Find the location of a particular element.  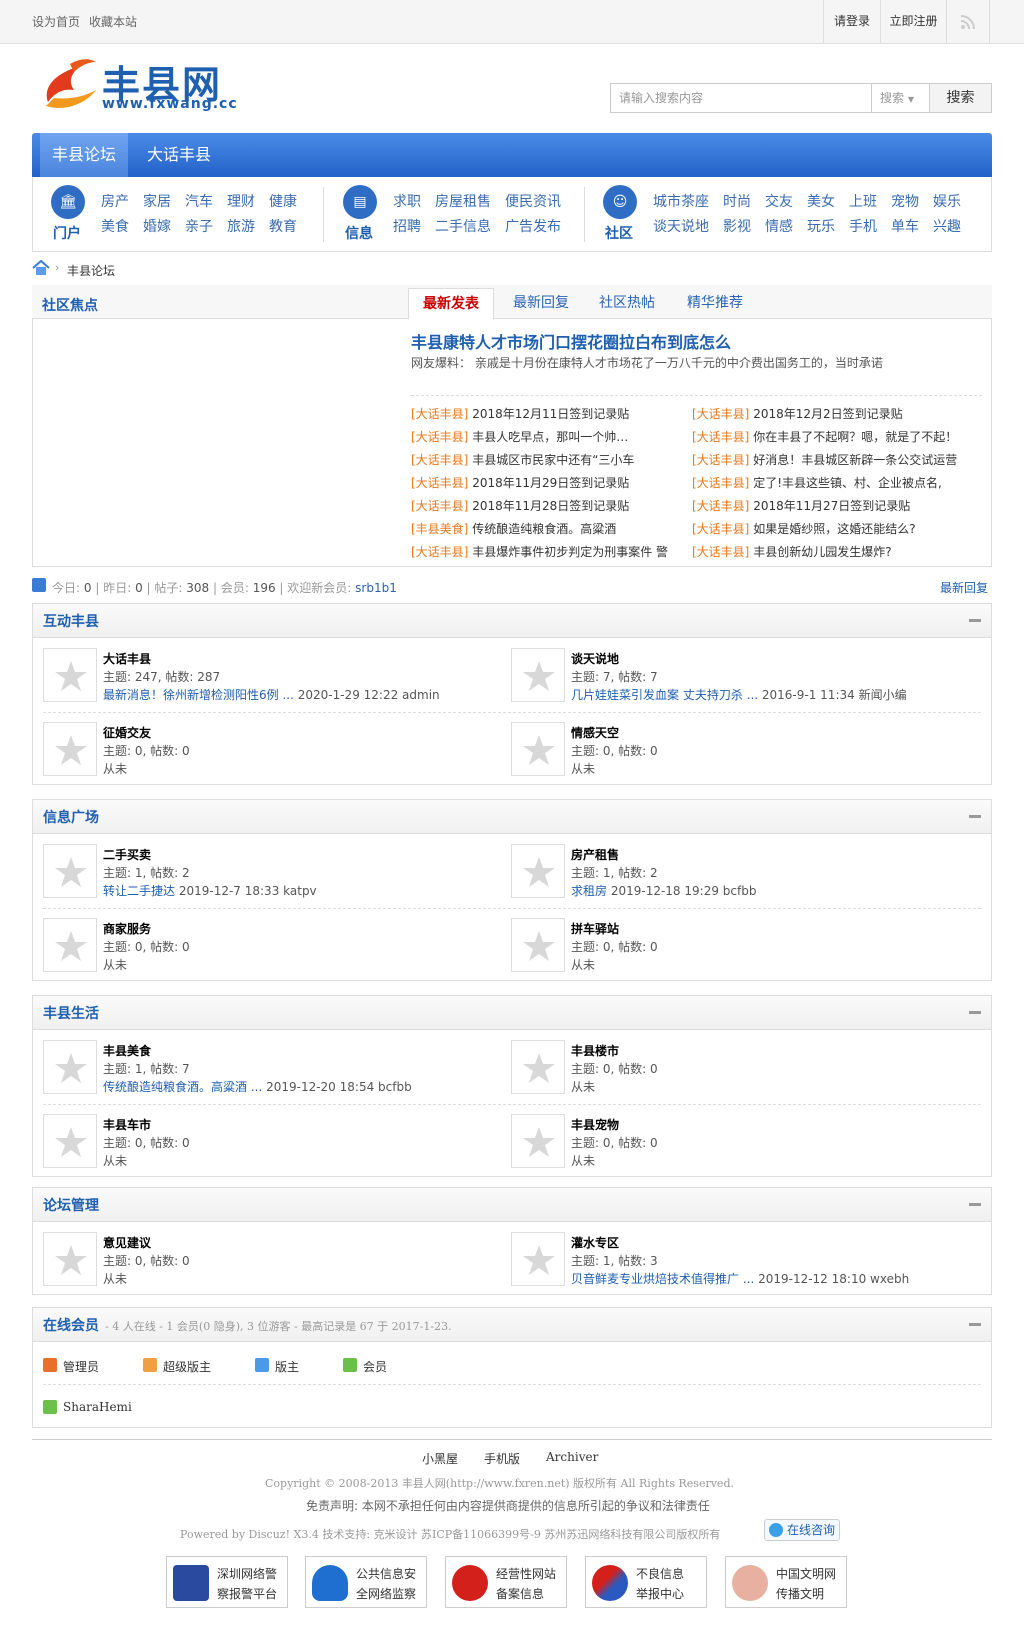

forum-name: 大话丰县 is located at coordinates (127, 658).